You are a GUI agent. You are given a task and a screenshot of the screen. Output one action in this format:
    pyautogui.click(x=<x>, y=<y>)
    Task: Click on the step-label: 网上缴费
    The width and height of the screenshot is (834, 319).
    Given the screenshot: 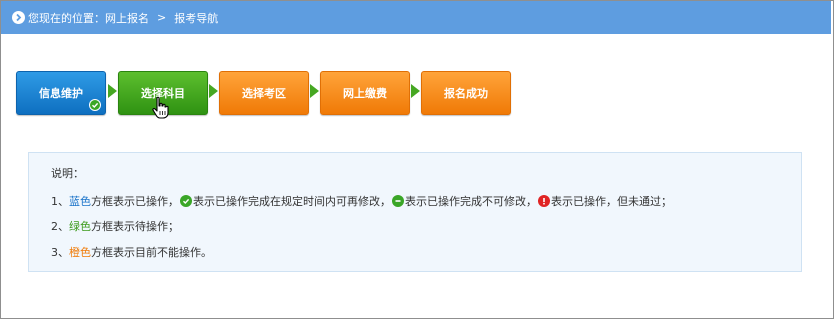 What is the action you would take?
    pyautogui.click(x=365, y=93)
    